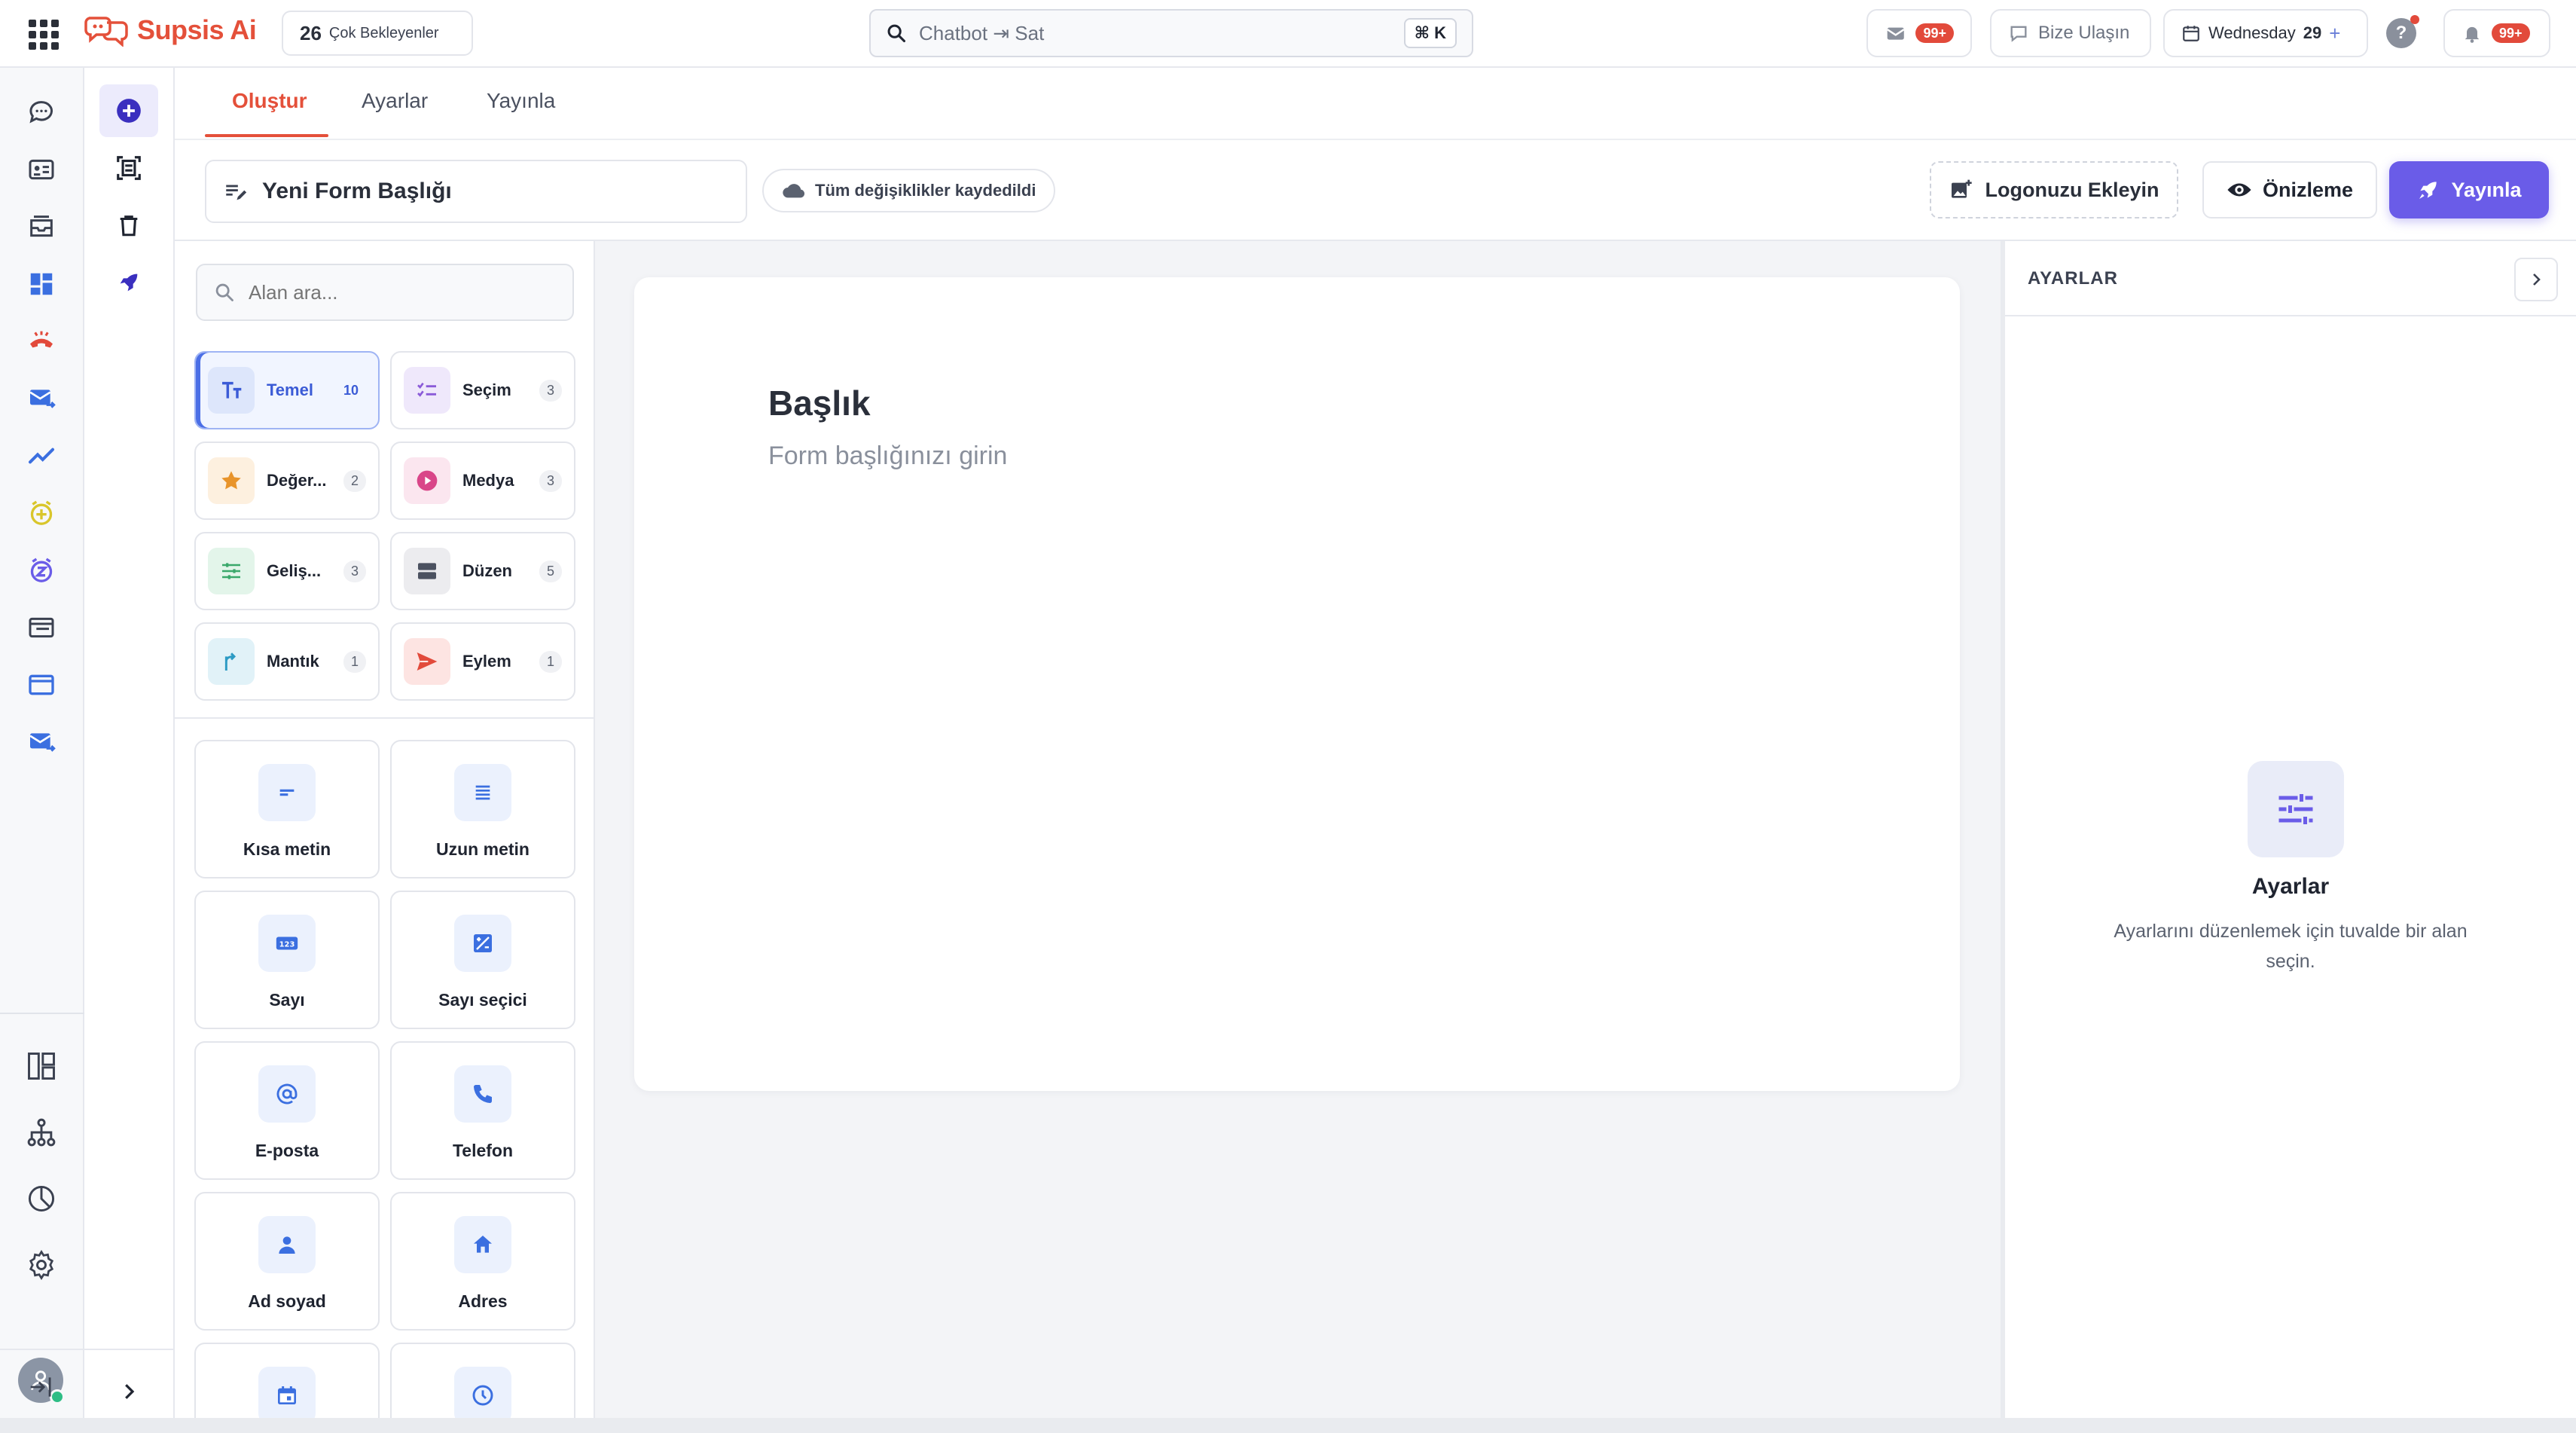 This screenshot has height=1433, width=2576. I want to click on global-search: ⌘ K, so click(1171, 33).